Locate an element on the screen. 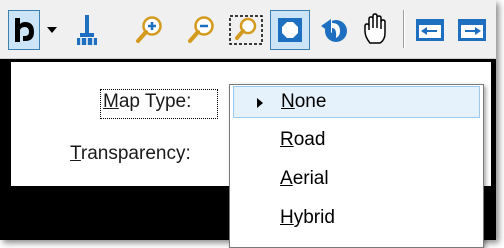  zoom-in-button is located at coordinates (149, 30).